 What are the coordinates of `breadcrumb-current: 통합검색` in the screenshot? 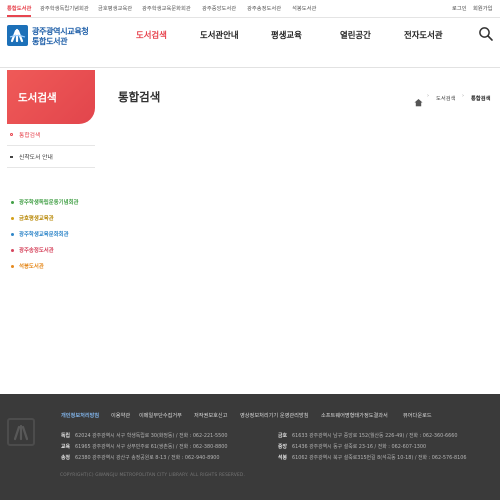 It's located at (481, 99).